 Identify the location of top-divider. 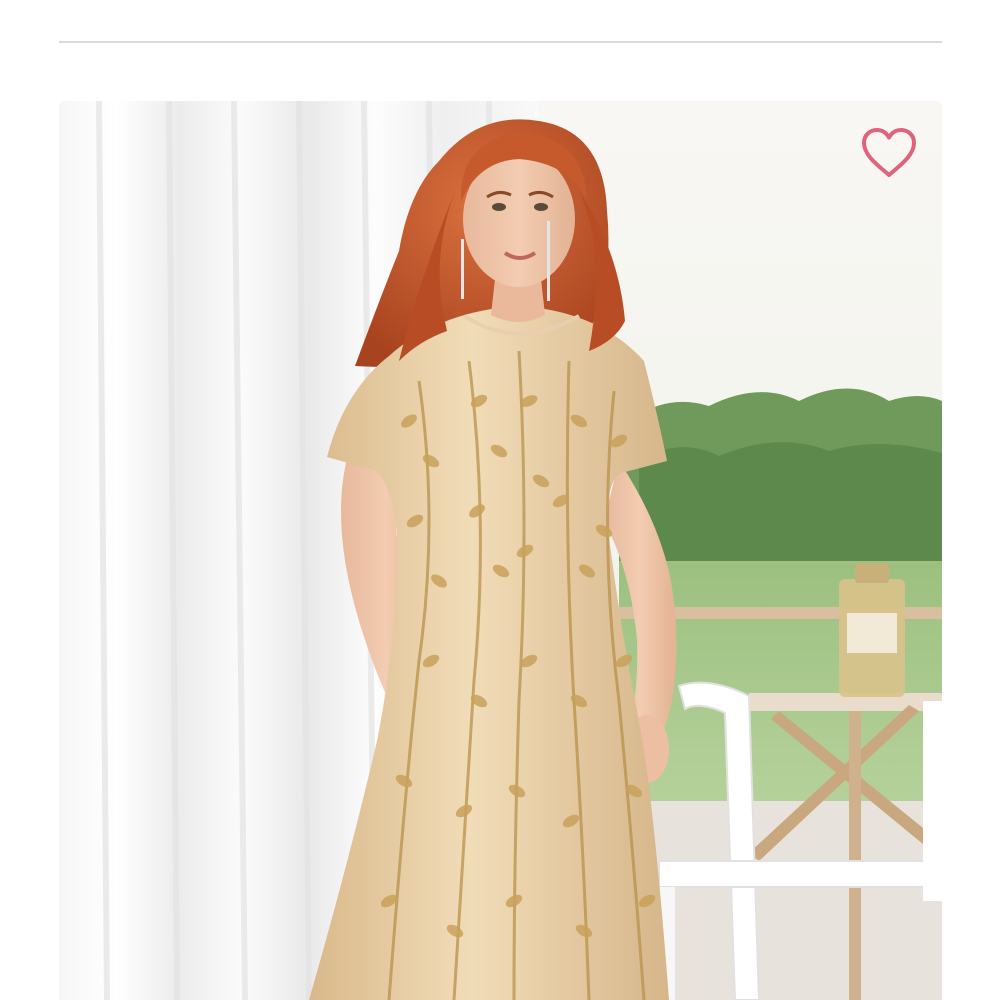
(500, 42).